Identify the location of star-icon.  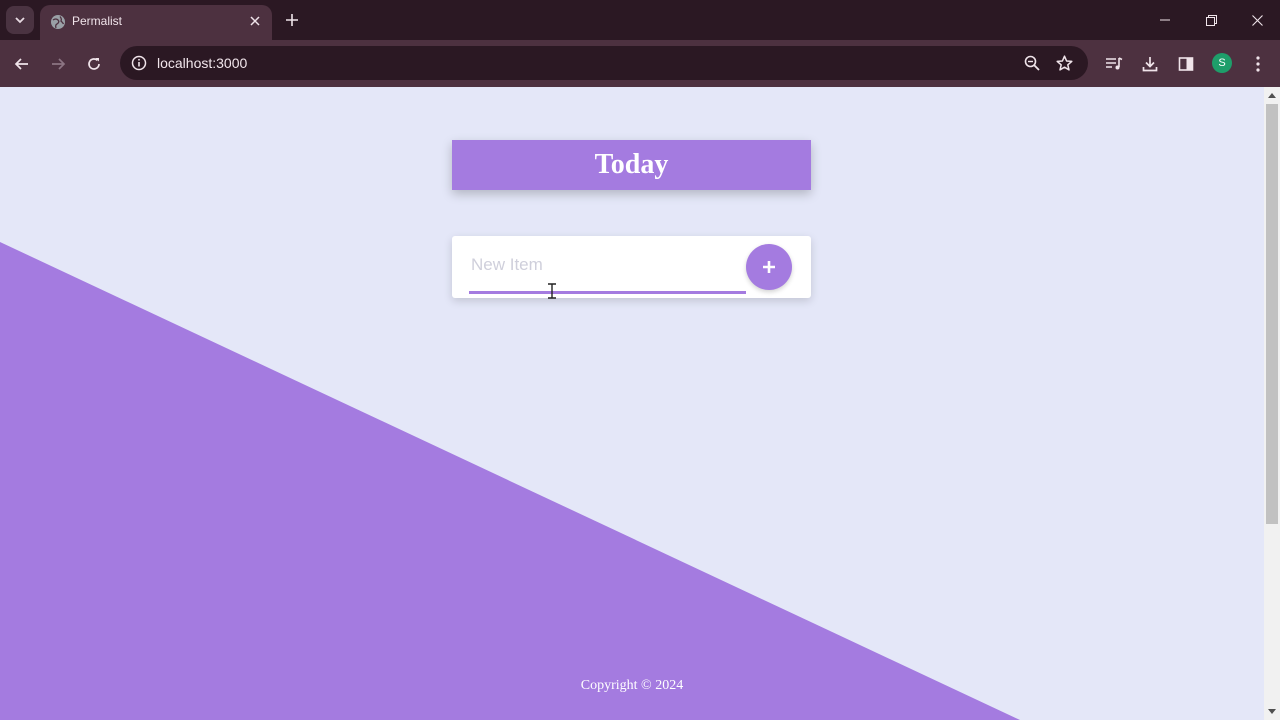
(1064, 62).